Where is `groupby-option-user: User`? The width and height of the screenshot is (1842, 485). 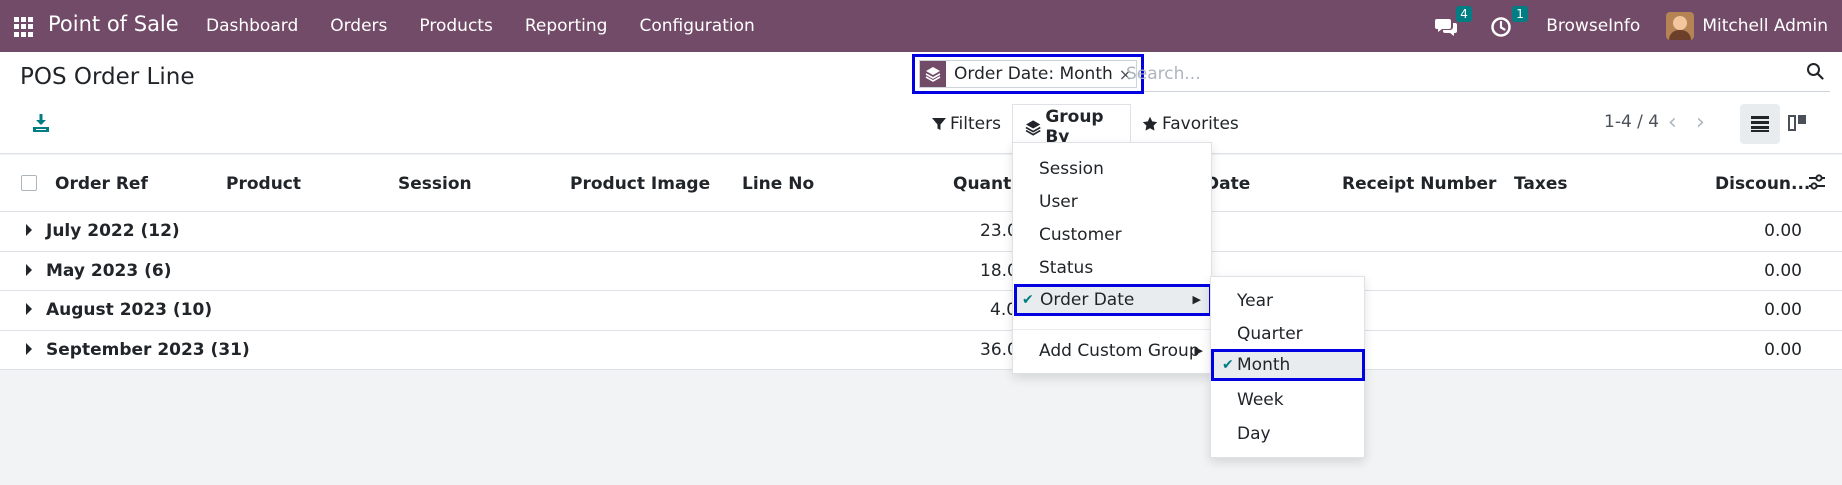
groupby-option-user: User is located at coordinates (1112, 202).